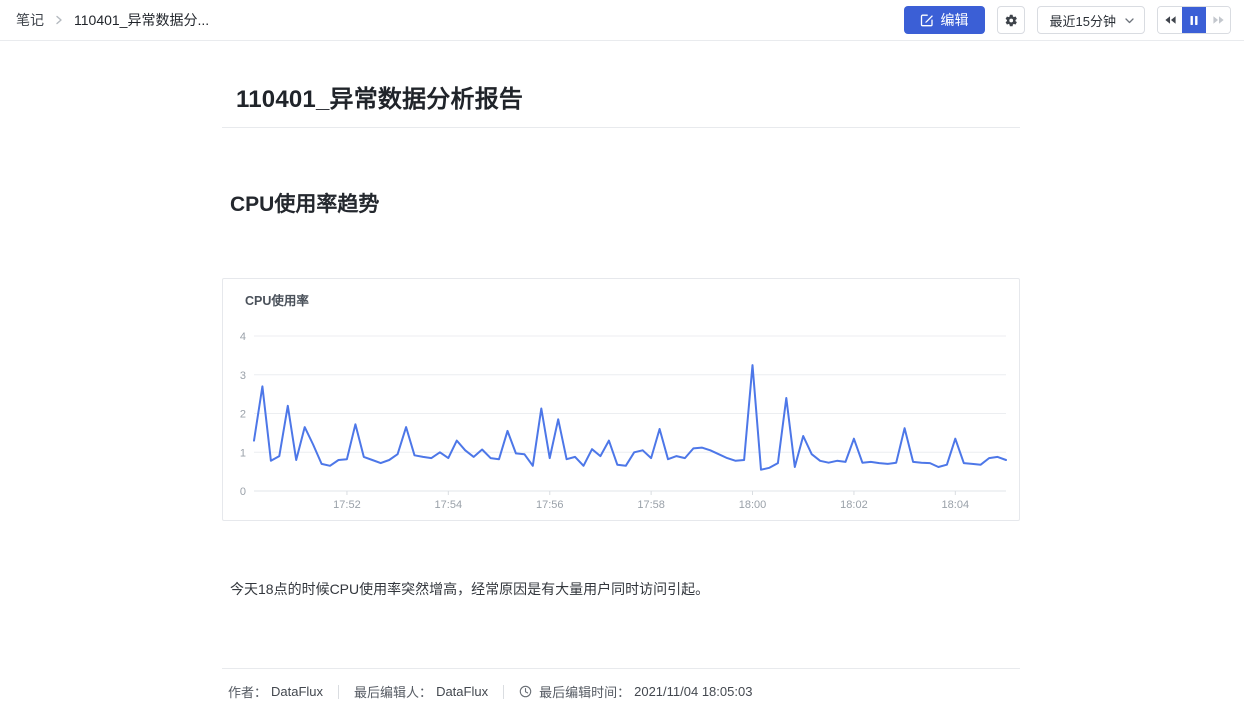 This screenshot has width=1244, height=722. I want to click on svg-text: 1, so click(243, 453).